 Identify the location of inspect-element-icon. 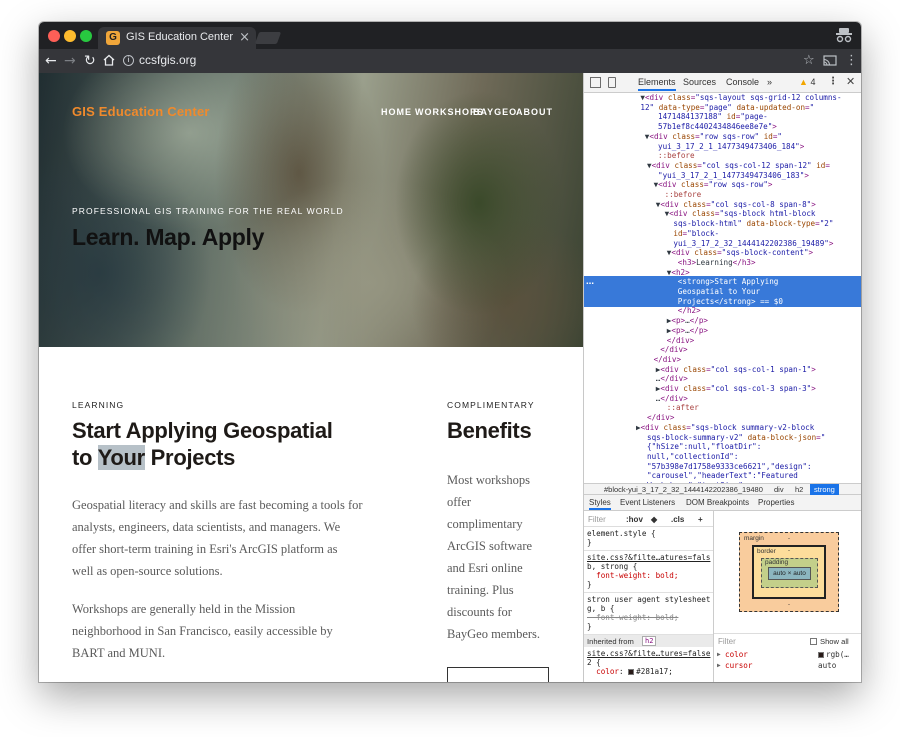
(595, 82).